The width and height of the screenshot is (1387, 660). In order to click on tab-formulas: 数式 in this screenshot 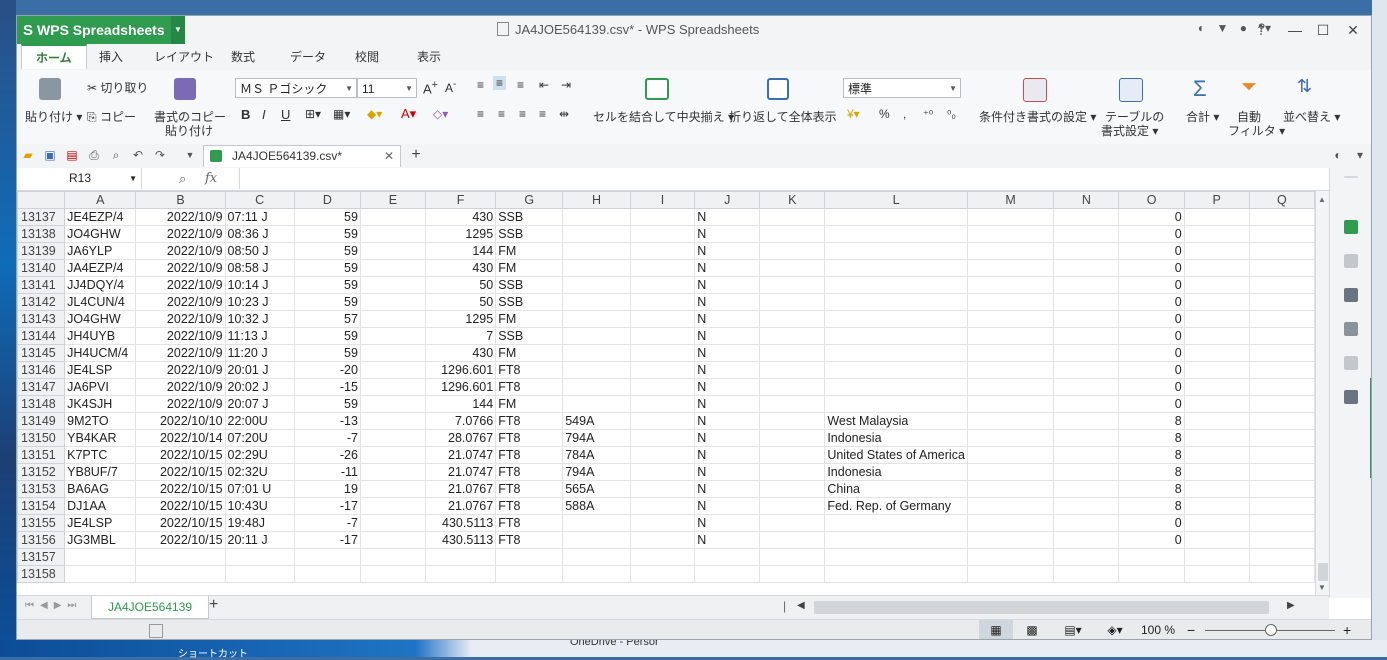, I will do `click(243, 57)`.